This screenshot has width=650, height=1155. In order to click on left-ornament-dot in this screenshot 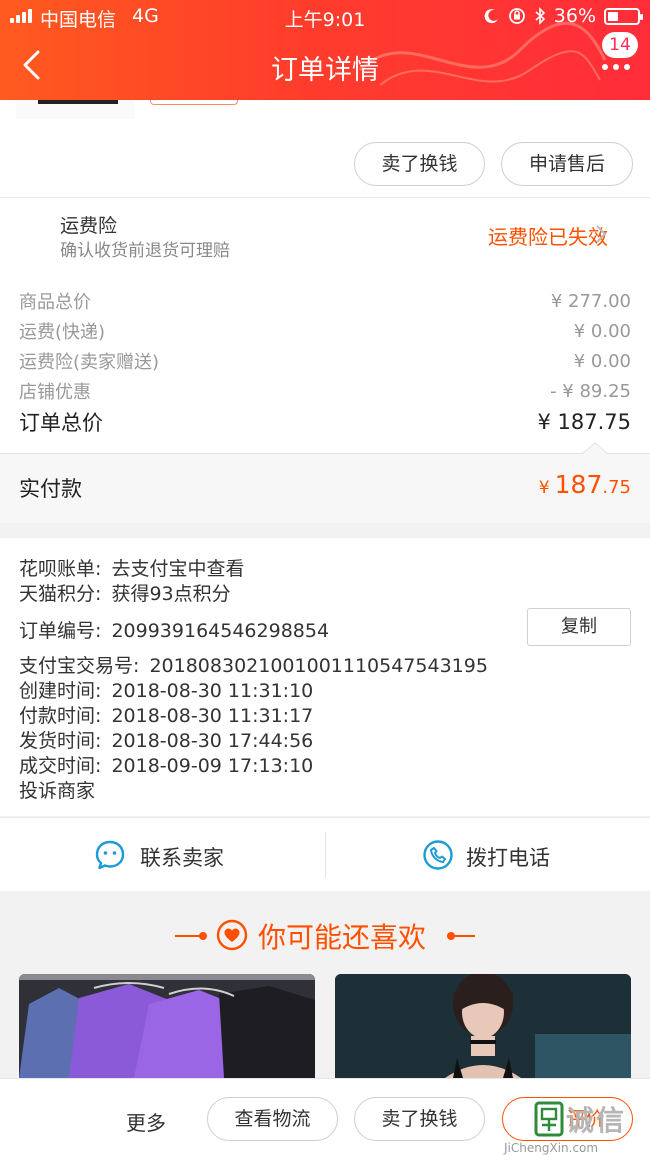, I will do `click(203, 936)`.